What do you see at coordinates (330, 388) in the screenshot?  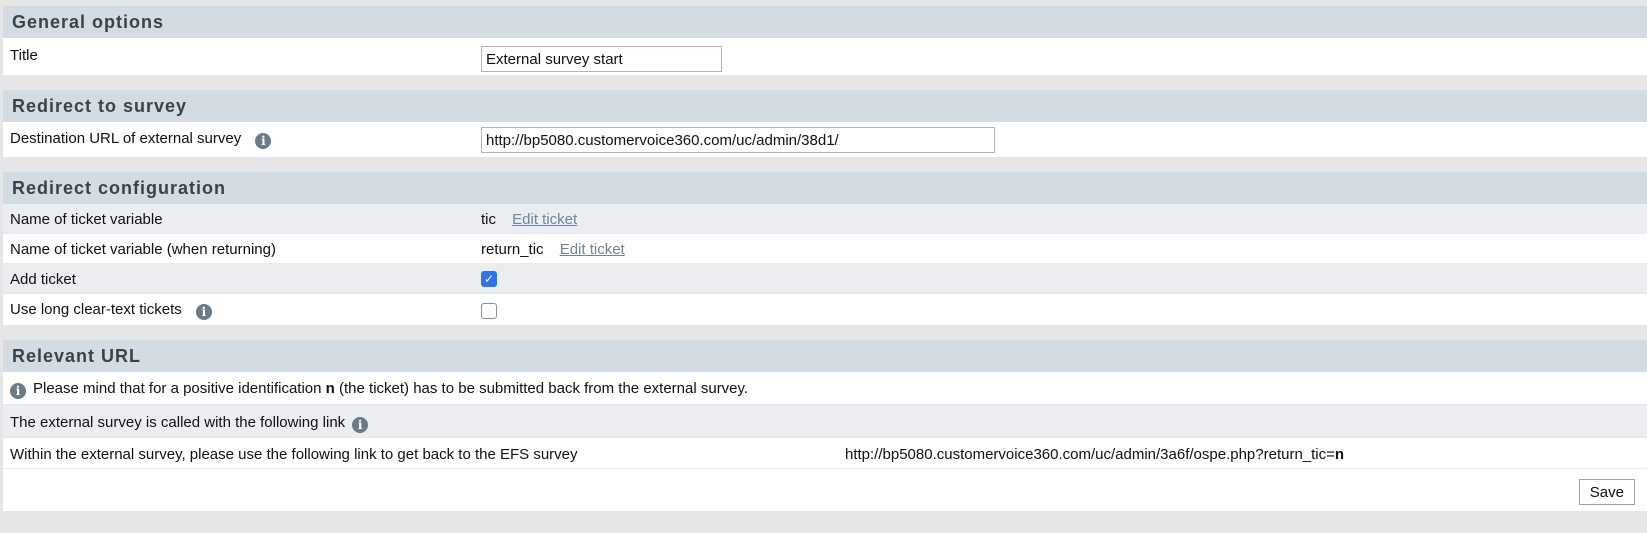 I see `note-ticket-symbol: n` at bounding box center [330, 388].